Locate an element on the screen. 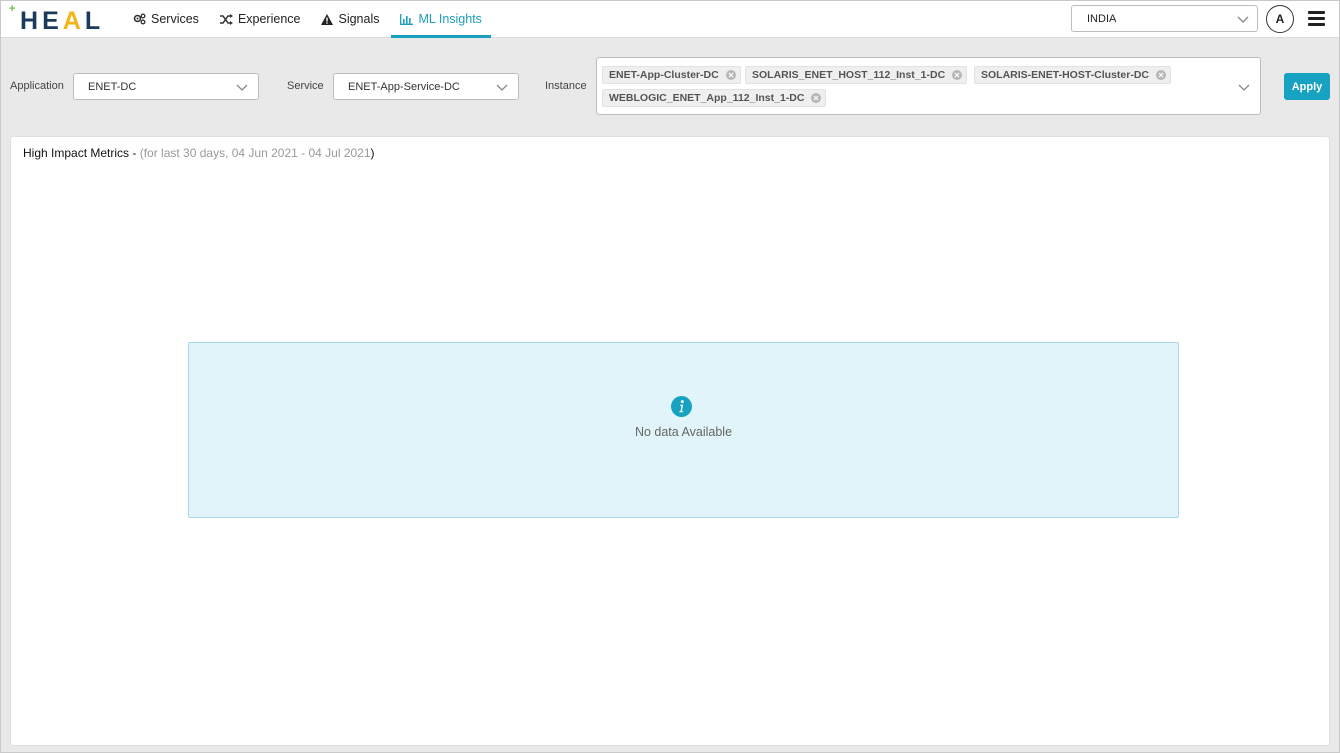 This screenshot has height=753, width=1340. service-select: ENET-App-Service-DC is located at coordinates (426, 86).